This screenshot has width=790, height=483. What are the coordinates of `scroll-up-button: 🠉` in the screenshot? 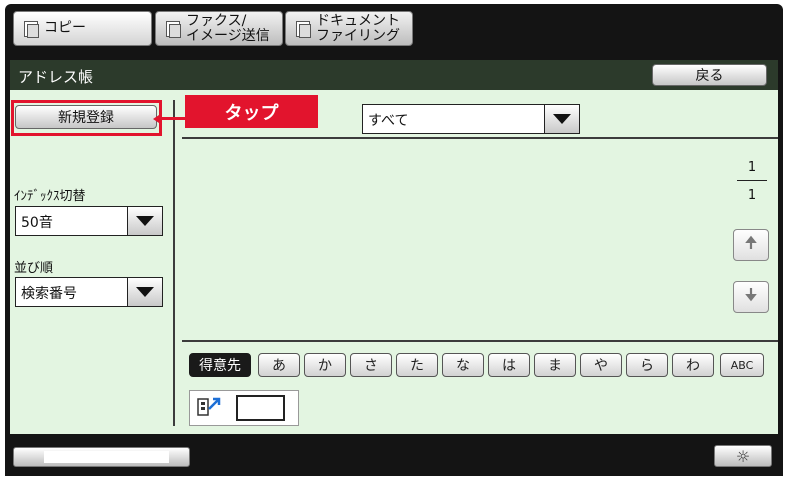 It's located at (751, 245).